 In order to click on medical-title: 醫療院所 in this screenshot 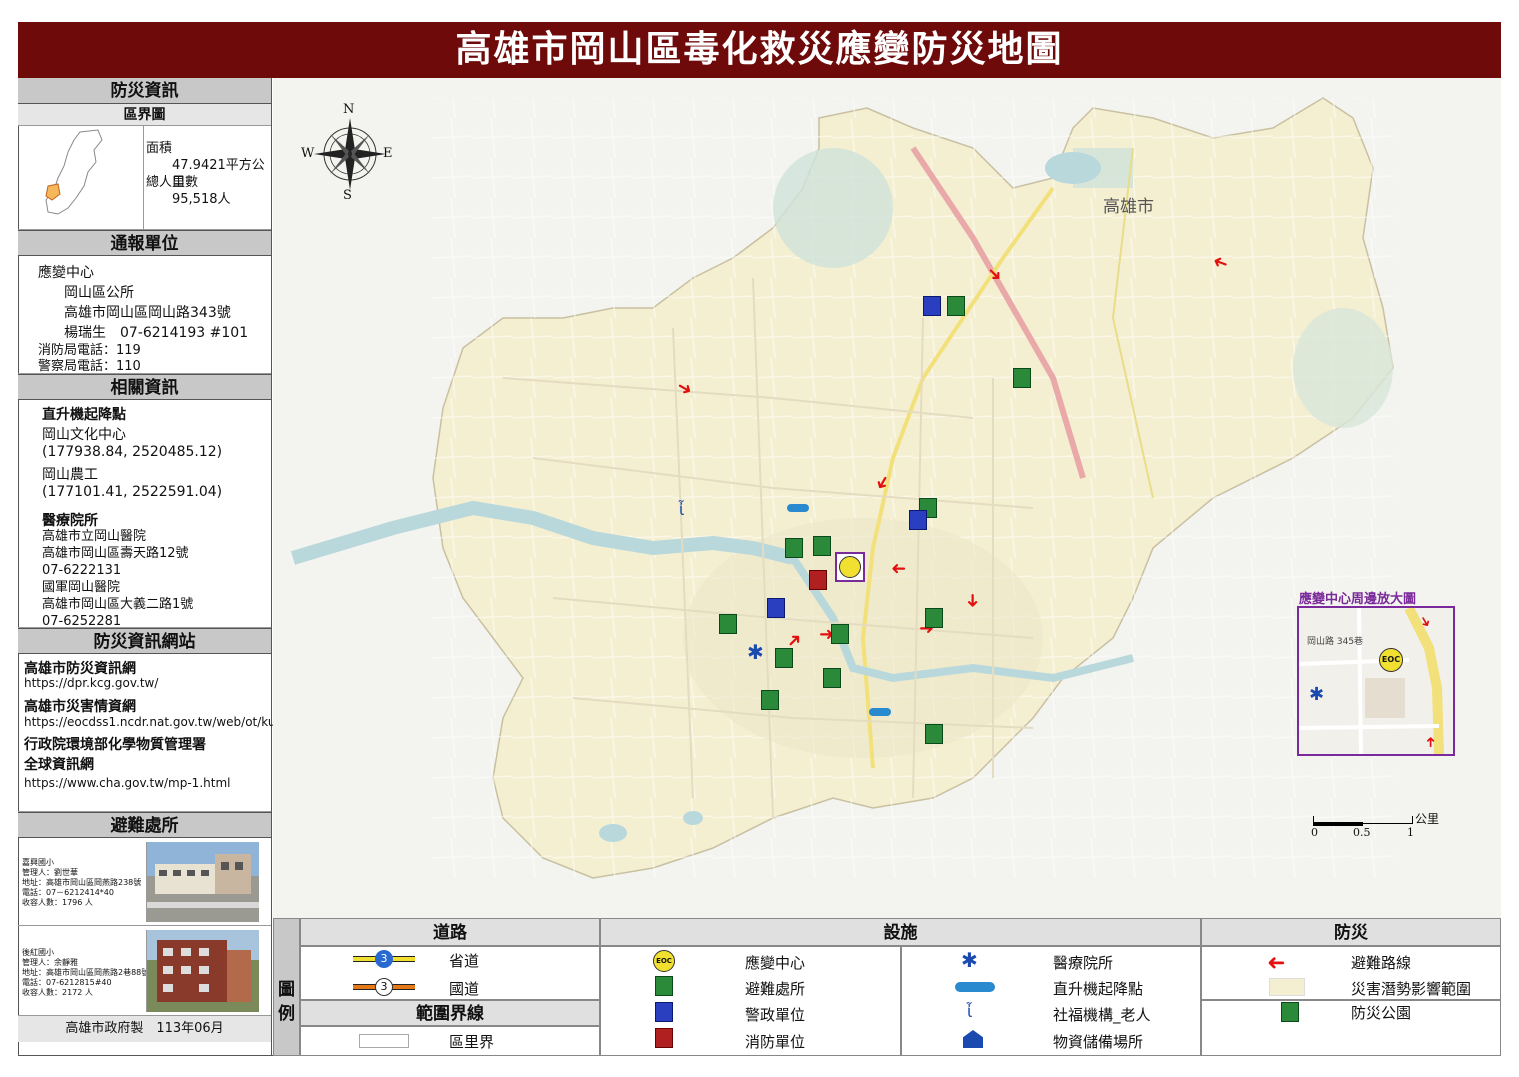, I will do `click(70, 521)`.